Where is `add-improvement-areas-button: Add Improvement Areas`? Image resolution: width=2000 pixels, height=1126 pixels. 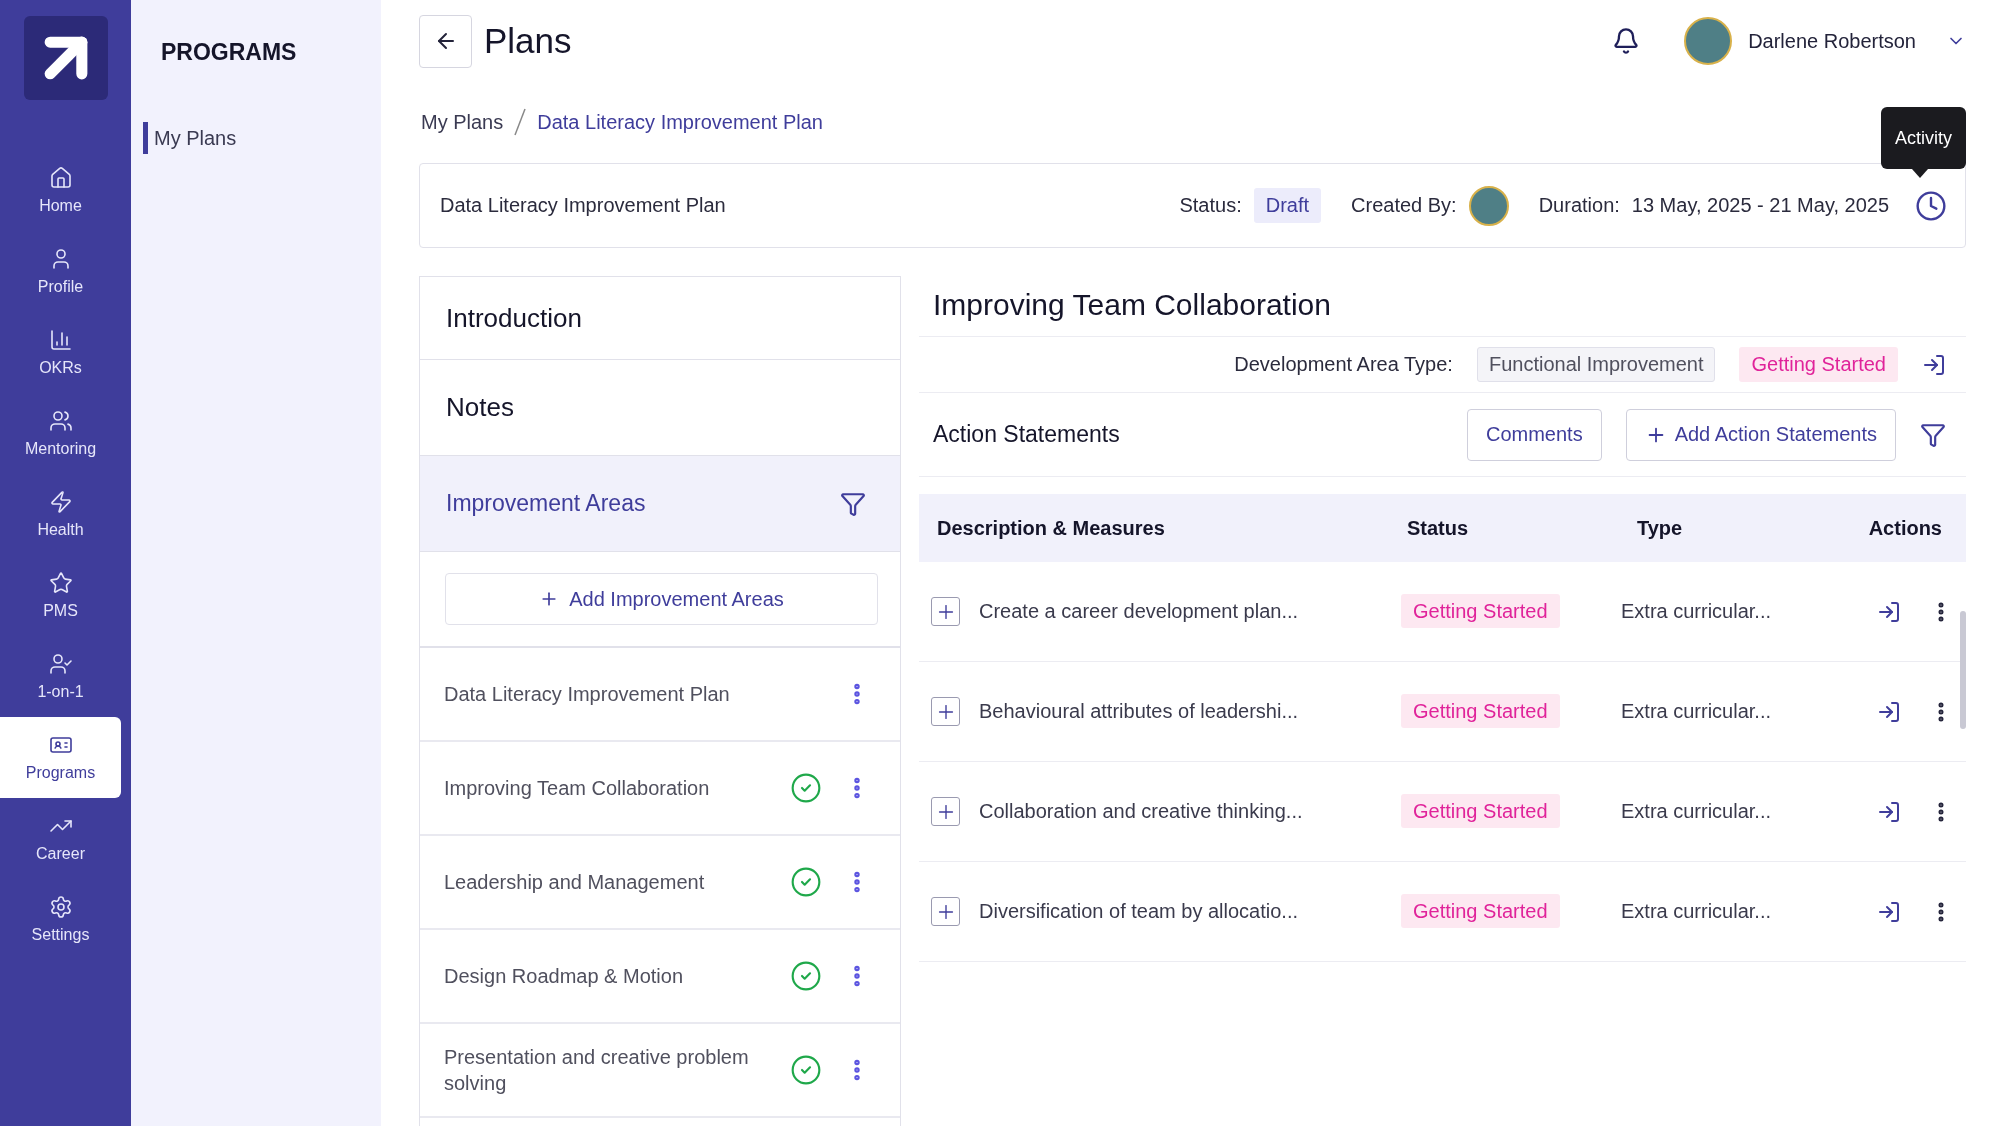 add-improvement-areas-button: Add Improvement Areas is located at coordinates (661, 599).